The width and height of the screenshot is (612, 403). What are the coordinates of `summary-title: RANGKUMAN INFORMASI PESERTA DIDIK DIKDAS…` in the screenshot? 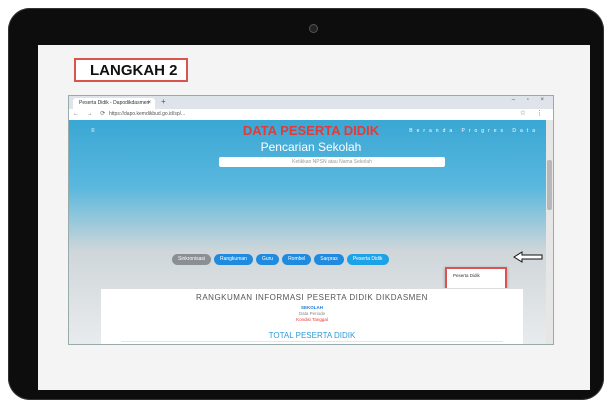 It's located at (312, 297).